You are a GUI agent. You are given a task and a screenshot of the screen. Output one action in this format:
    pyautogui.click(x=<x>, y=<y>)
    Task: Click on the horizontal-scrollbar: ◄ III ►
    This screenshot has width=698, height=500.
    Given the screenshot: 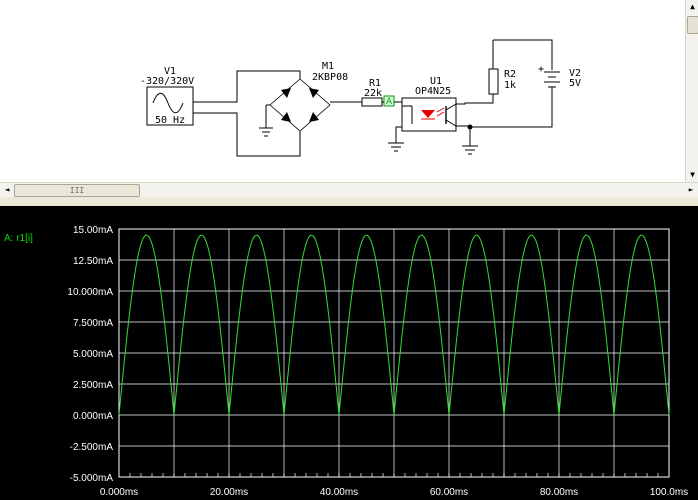 What is the action you would take?
    pyautogui.click(x=349, y=189)
    